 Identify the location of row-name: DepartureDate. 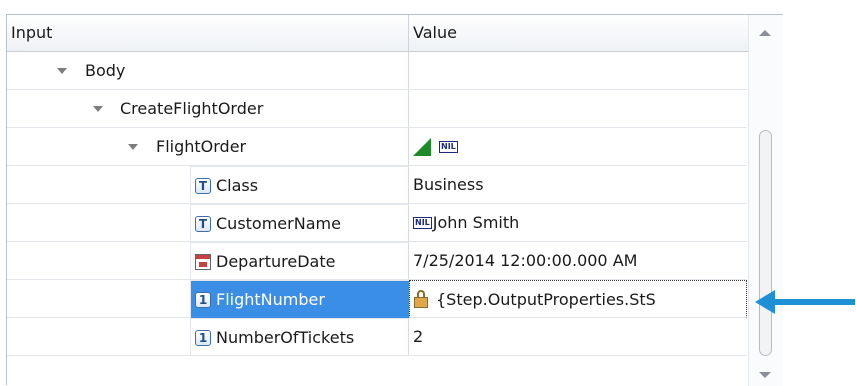
(276, 261).